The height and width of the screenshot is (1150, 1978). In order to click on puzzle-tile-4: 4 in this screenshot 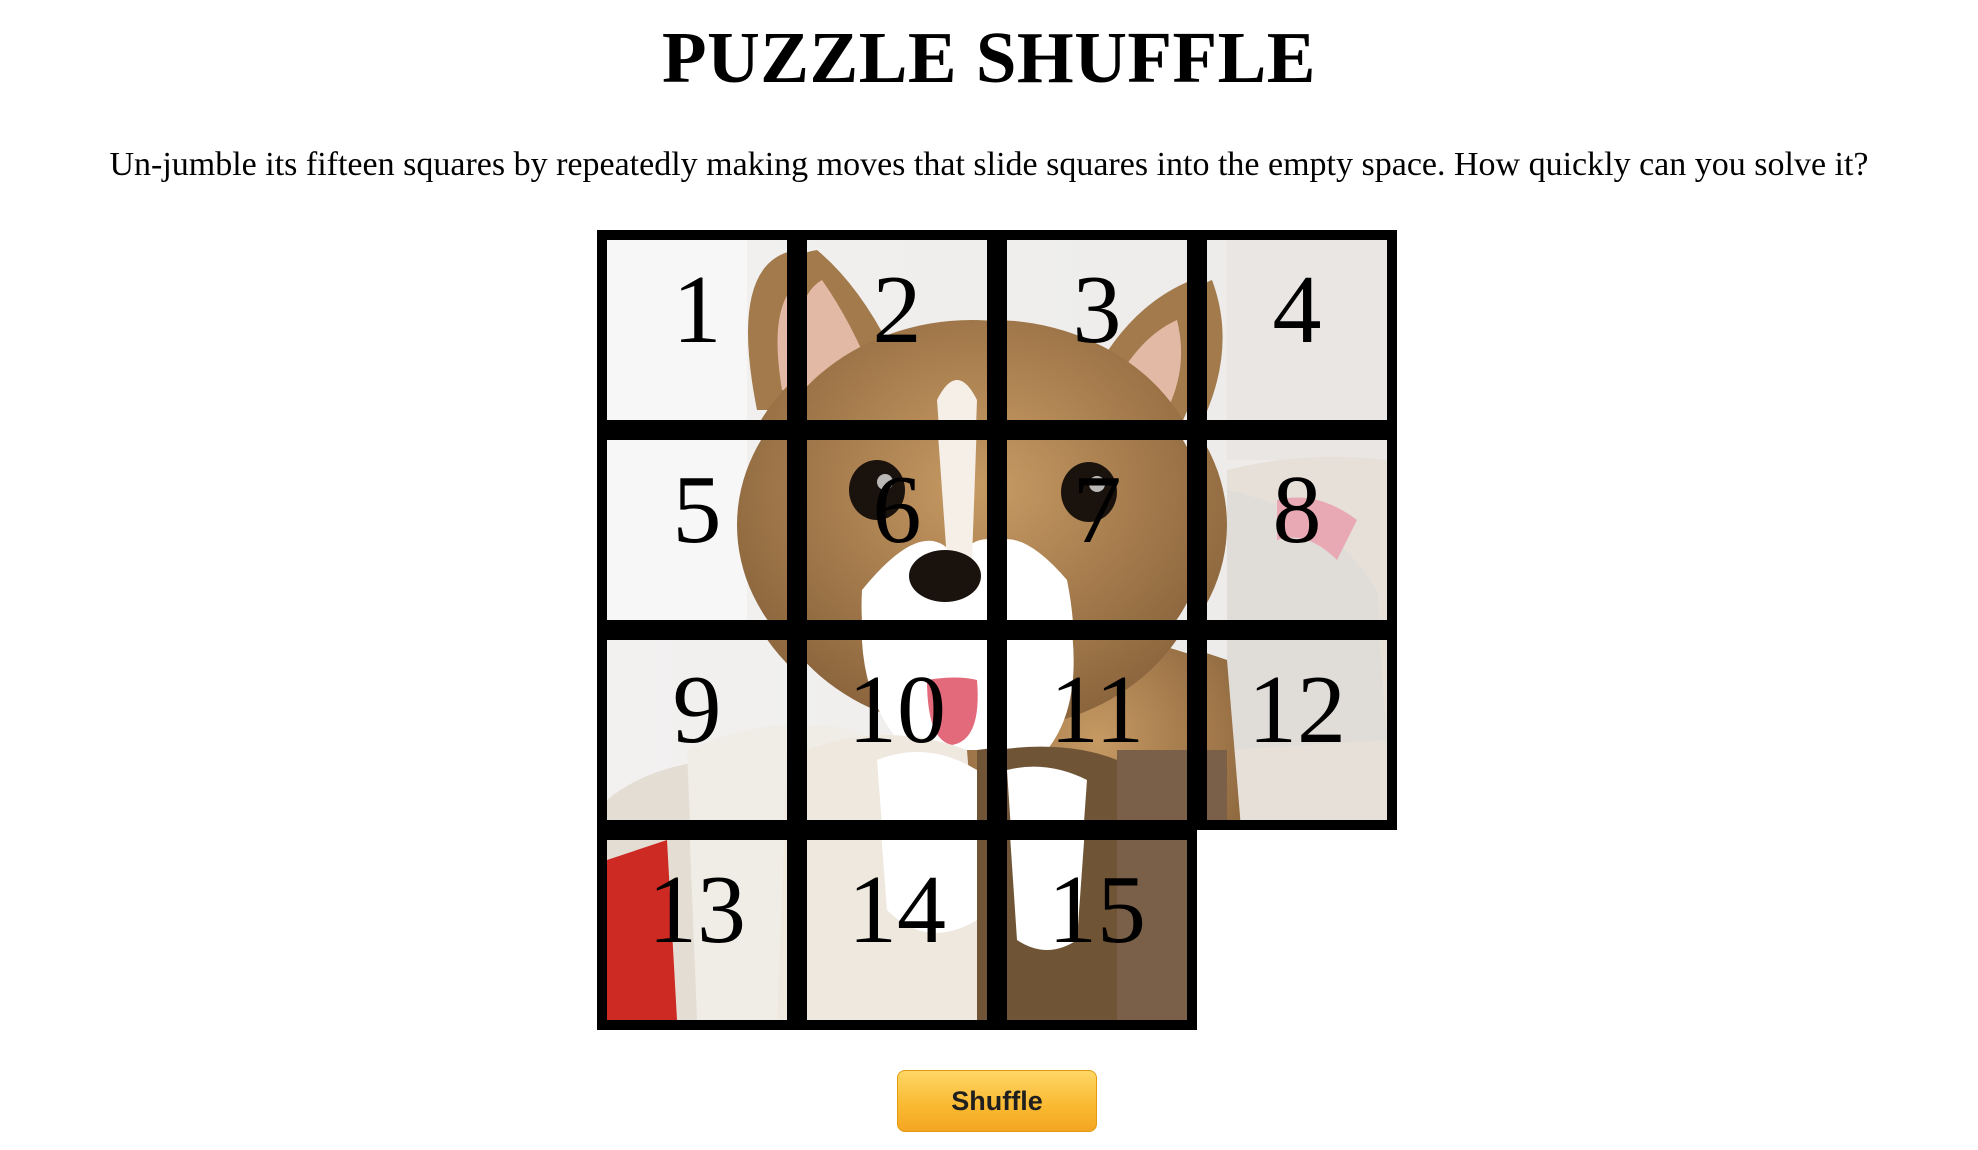, I will do `click(1297, 330)`.